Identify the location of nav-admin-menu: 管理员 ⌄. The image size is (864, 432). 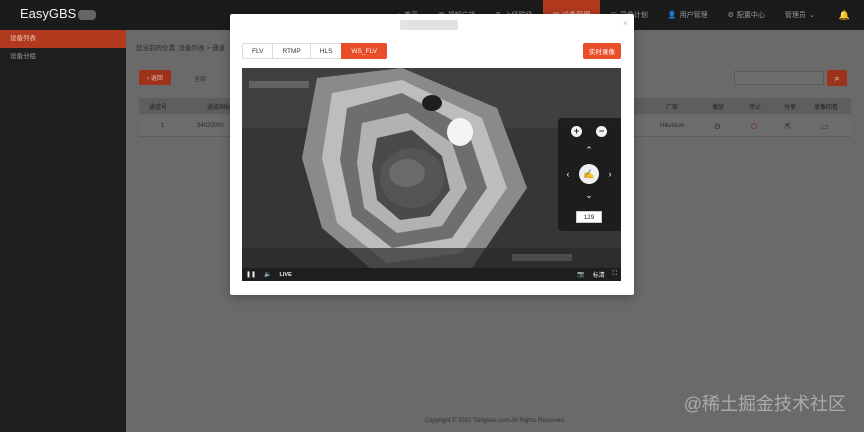
(800, 15).